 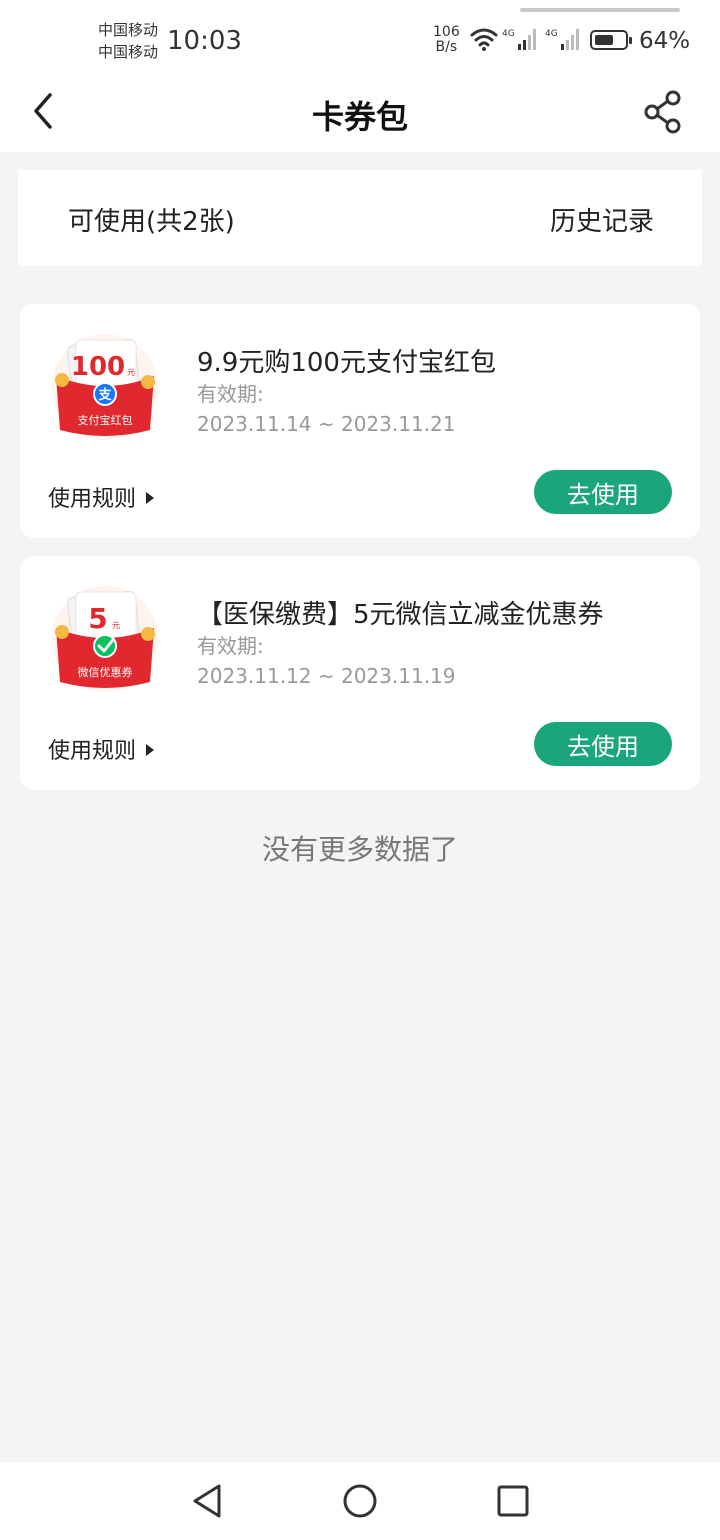 I want to click on coupon-title: 9.9元购100元支付宝红包, so click(x=346, y=363).